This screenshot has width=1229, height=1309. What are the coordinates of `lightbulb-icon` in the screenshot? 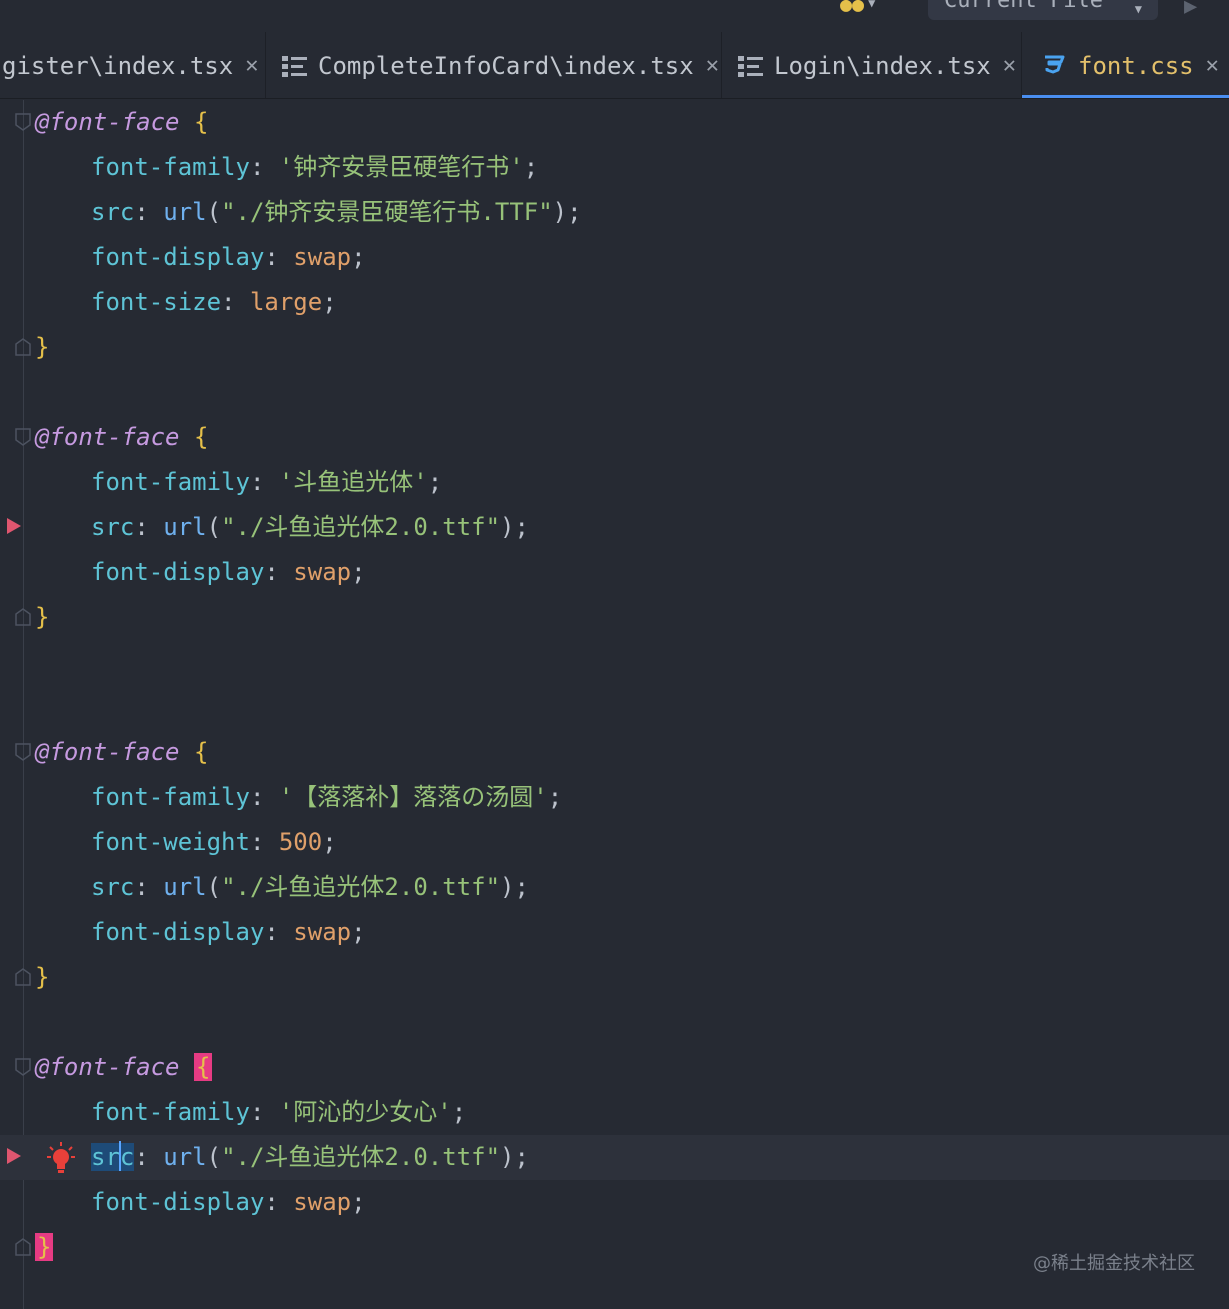 It's located at (61, 1158).